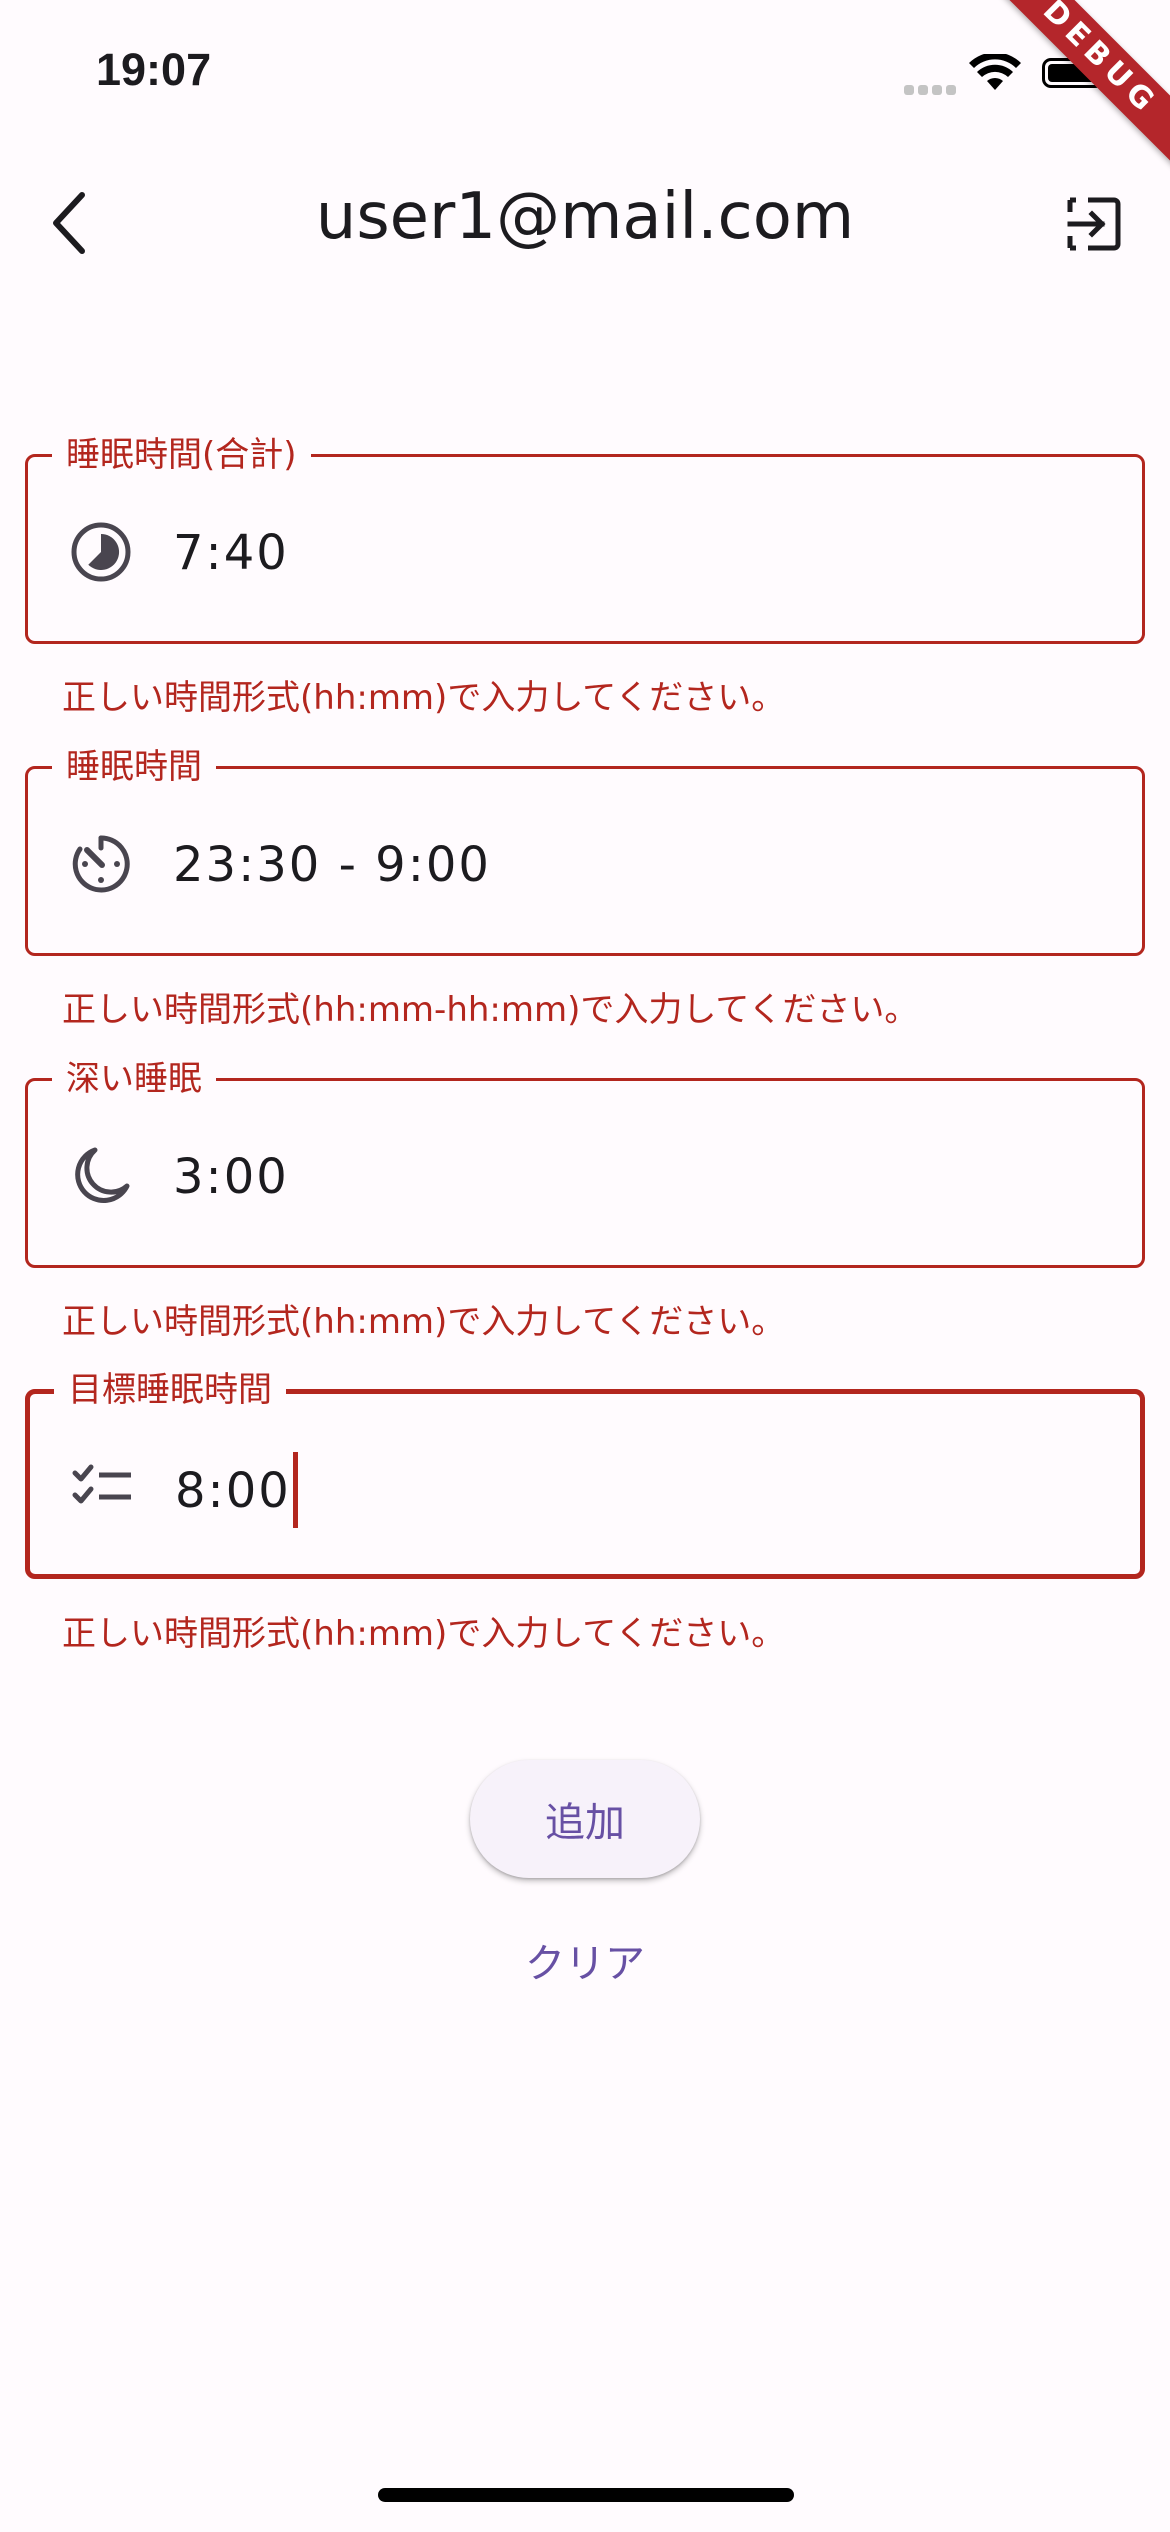 The height and width of the screenshot is (2532, 1170). Describe the element at coordinates (932, 89) in the screenshot. I see `cellular-signal-icon` at that location.